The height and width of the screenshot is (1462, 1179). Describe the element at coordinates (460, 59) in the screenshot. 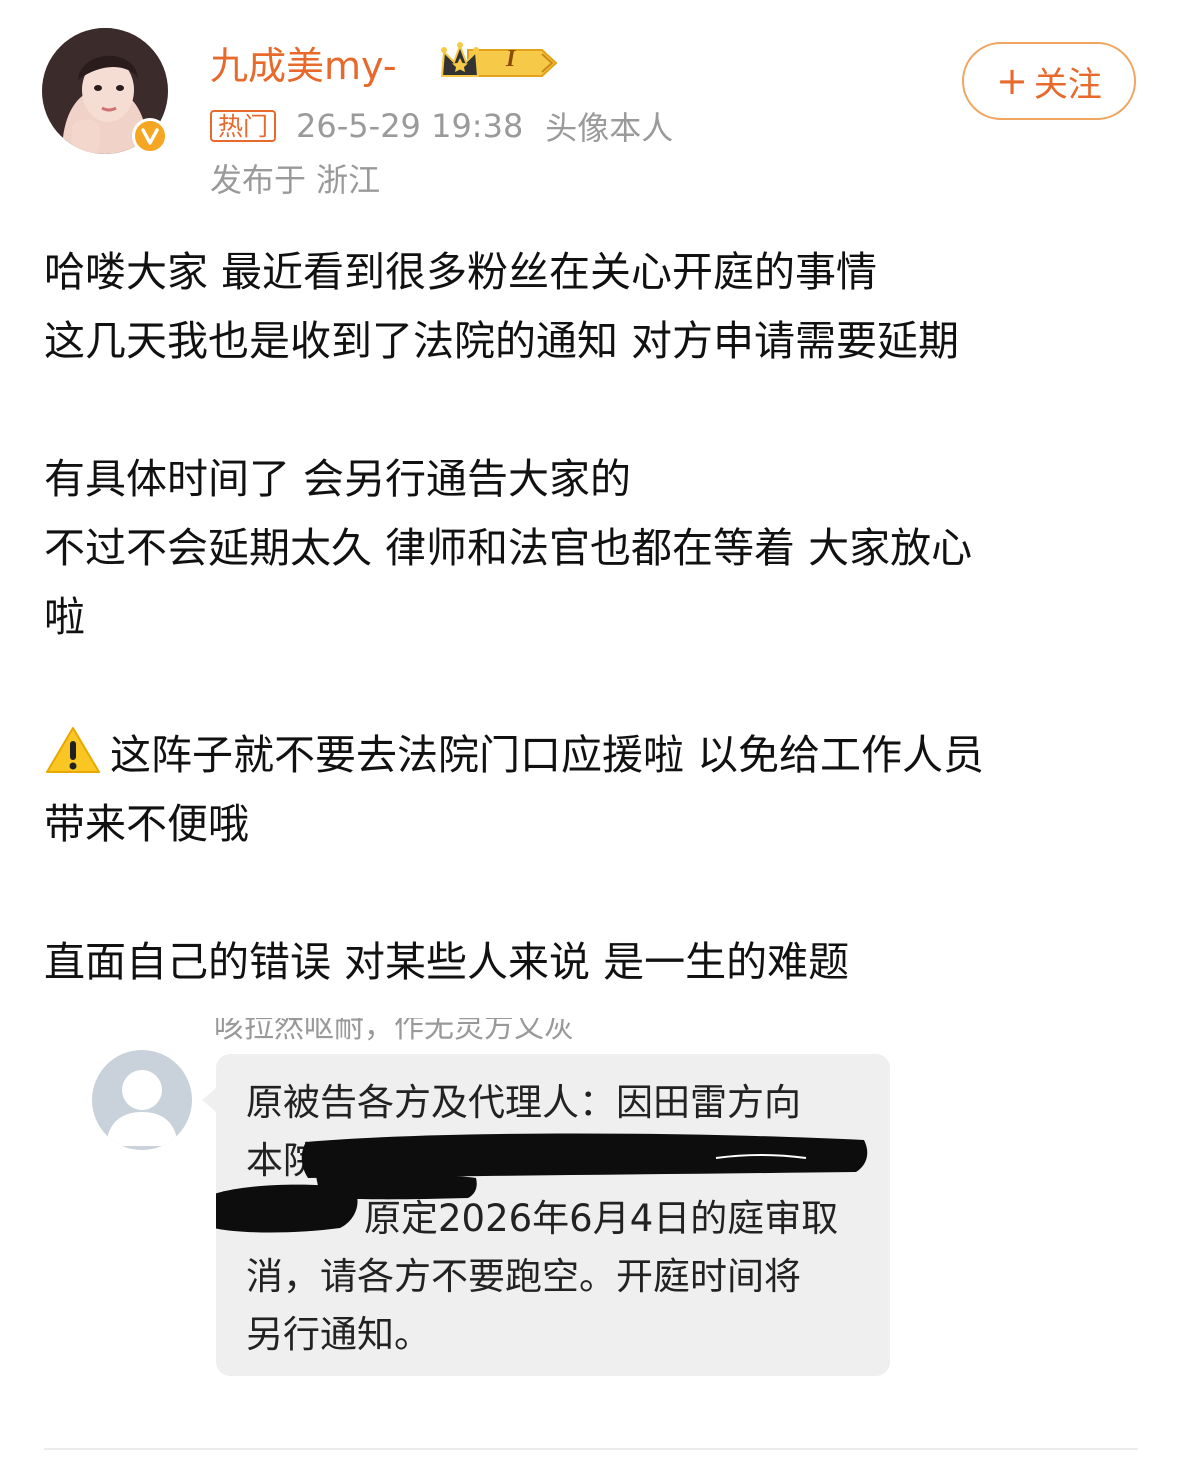

I see `crown-icon` at that location.